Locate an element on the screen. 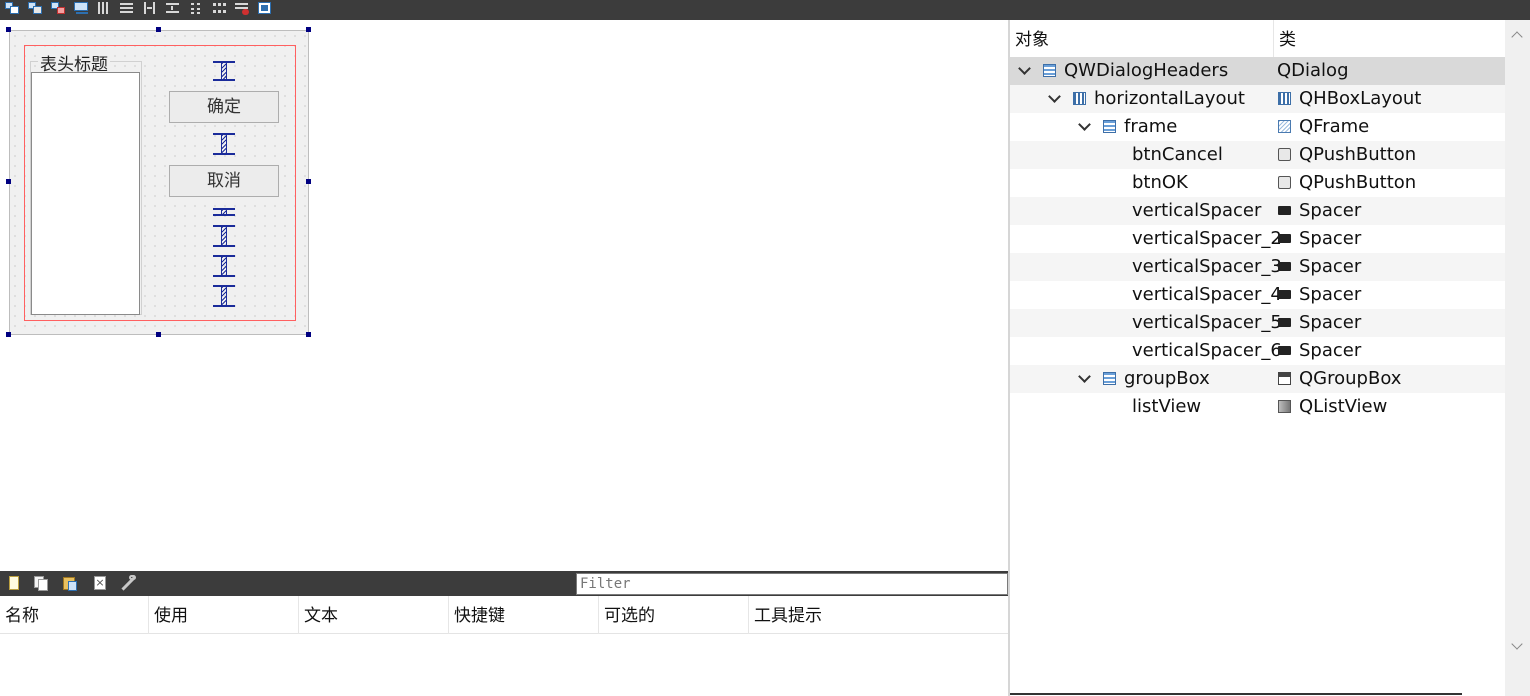 Image resolution: width=1530 pixels, height=696 pixels. resize-handle-right is located at coordinates (308, 181).